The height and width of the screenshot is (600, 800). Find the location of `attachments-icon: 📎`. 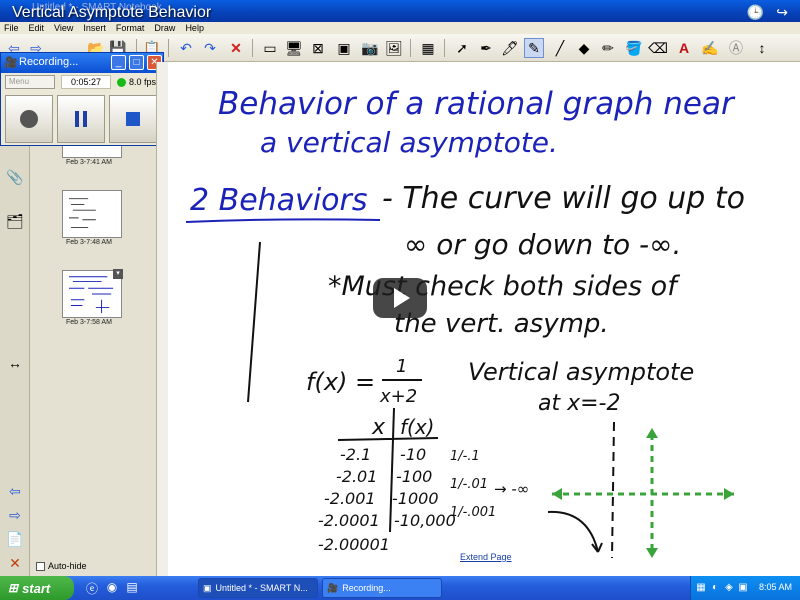

attachments-icon: 📎 is located at coordinates (15, 177).